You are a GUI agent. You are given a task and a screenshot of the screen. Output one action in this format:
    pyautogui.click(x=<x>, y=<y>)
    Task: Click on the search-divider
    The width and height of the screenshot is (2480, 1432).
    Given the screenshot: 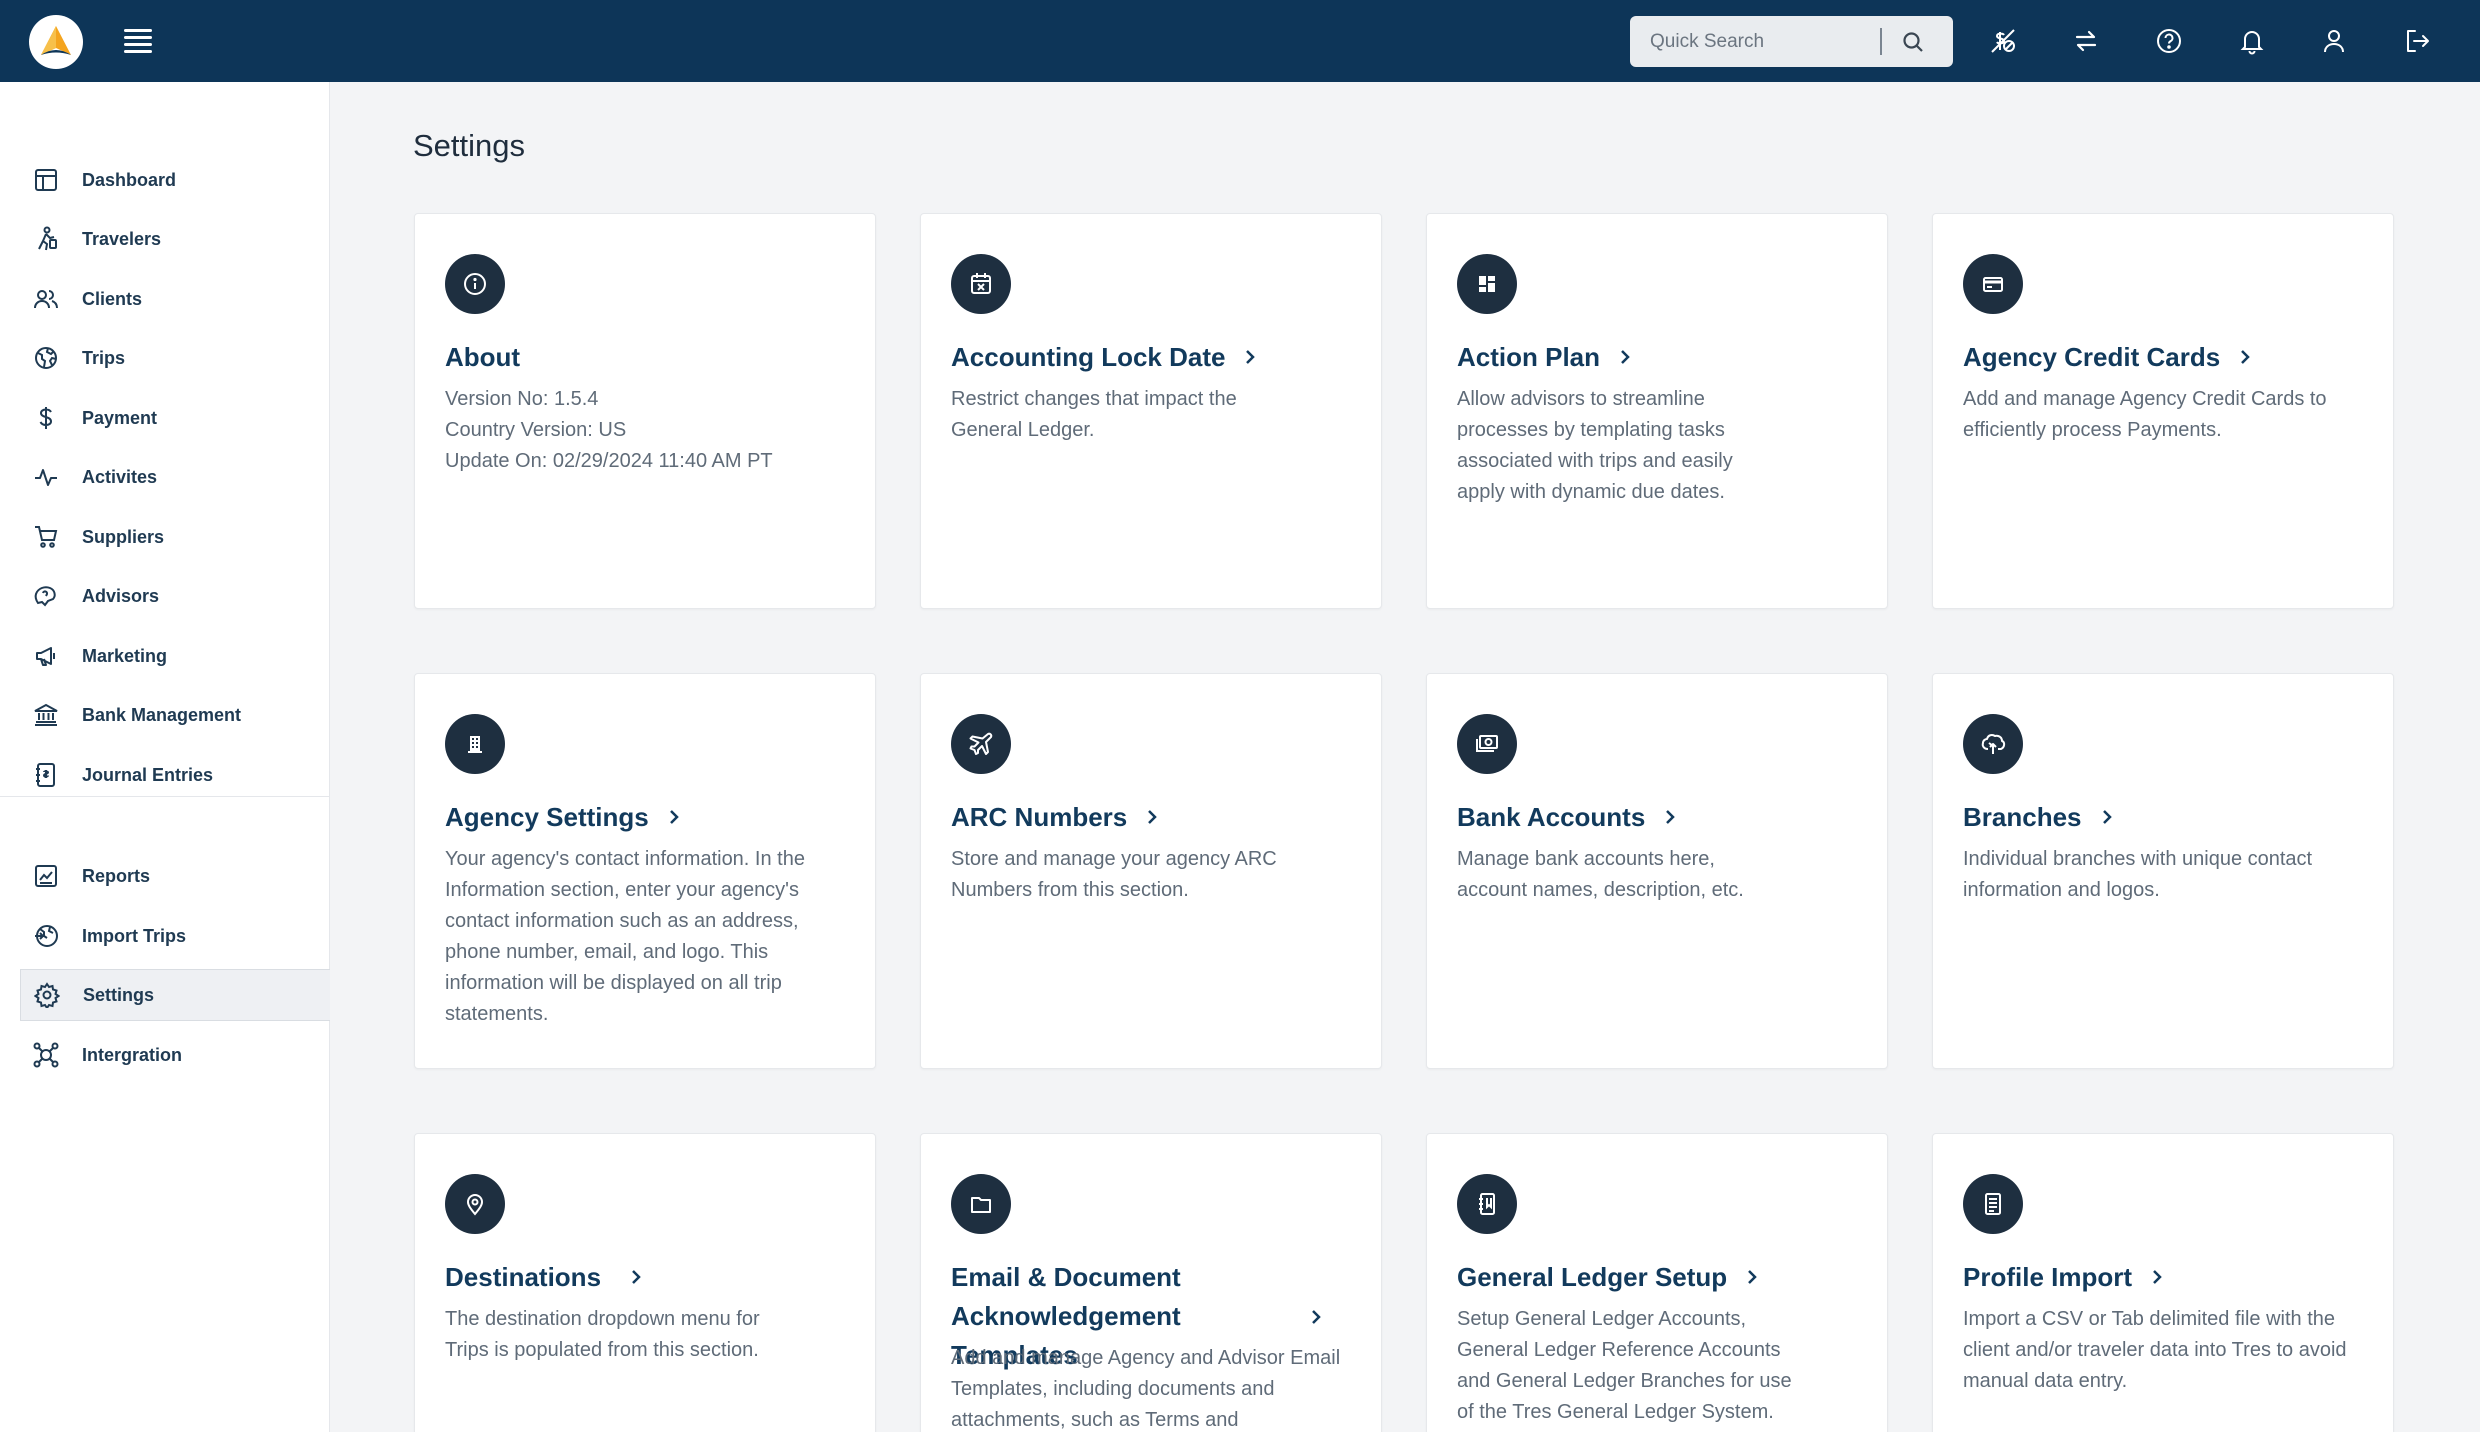 What is the action you would take?
    pyautogui.click(x=1881, y=41)
    